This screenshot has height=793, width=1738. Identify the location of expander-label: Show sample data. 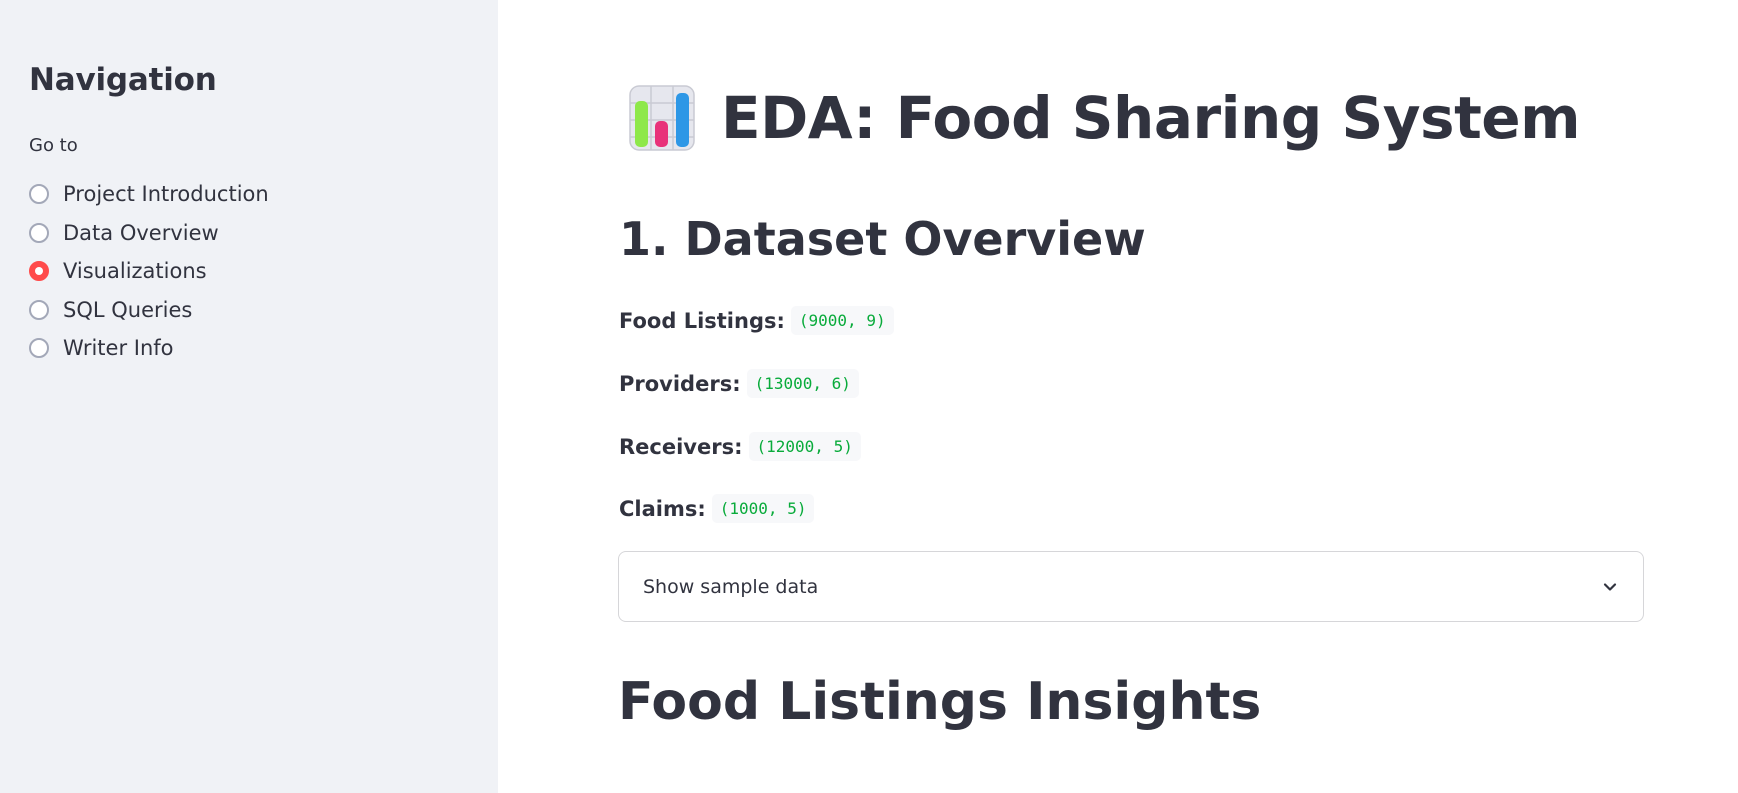
(731, 586).